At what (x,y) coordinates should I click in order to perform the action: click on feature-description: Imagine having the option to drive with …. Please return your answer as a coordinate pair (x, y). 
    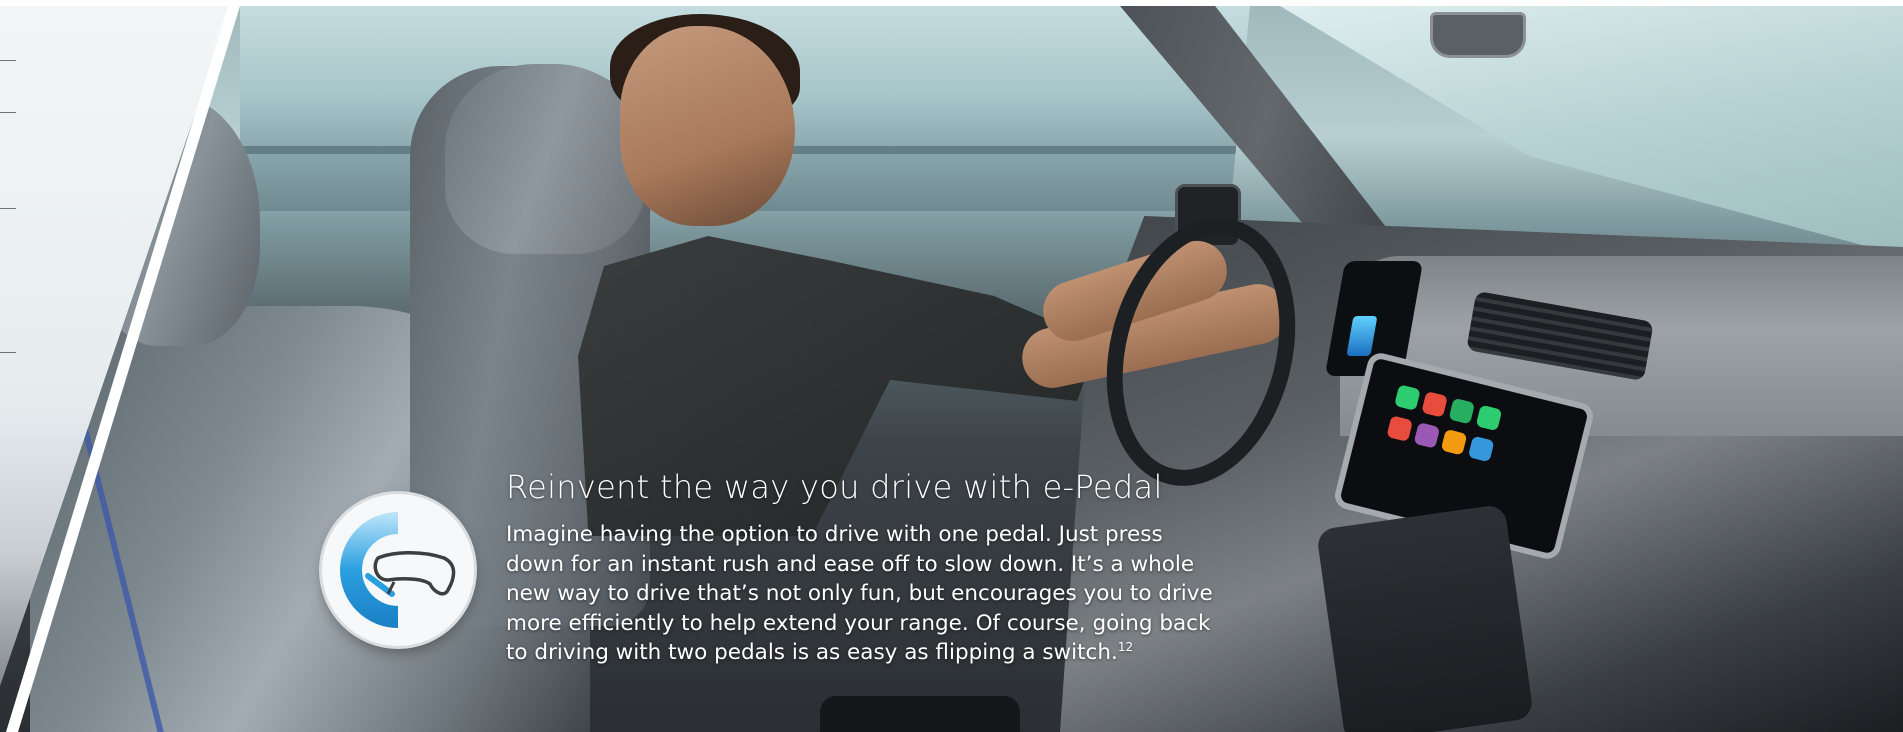
    Looking at the image, I should click on (906, 594).